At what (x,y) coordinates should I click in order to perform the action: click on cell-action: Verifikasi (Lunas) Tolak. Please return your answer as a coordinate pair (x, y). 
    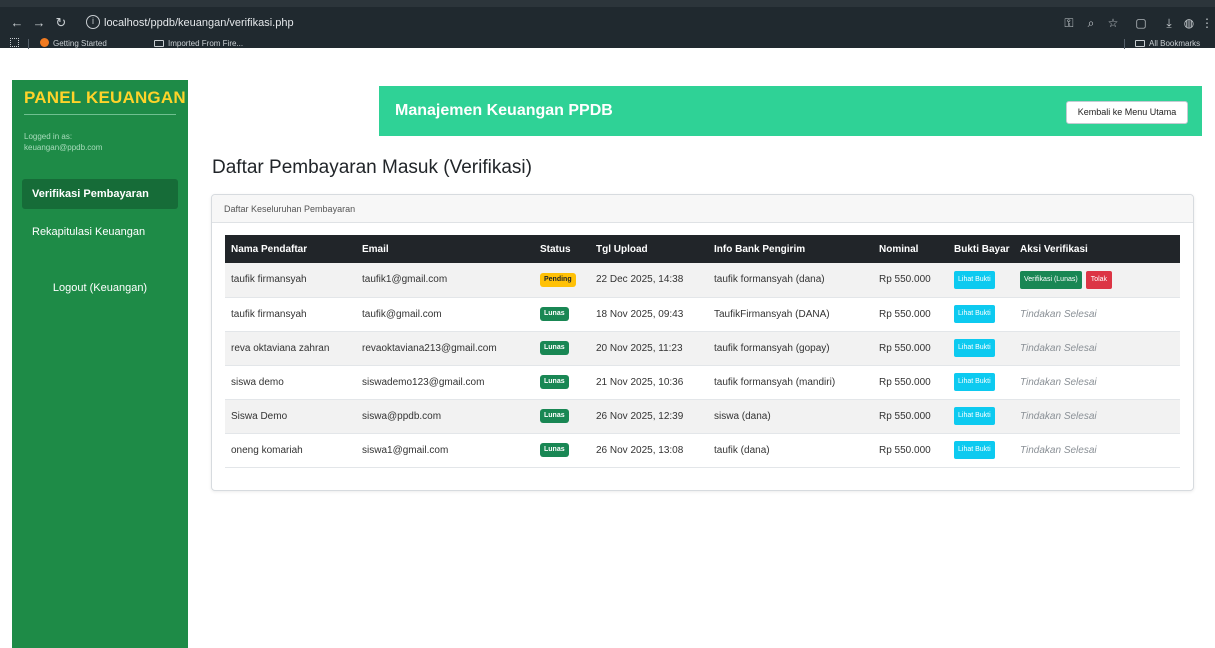
    Looking at the image, I should click on (1097, 280).